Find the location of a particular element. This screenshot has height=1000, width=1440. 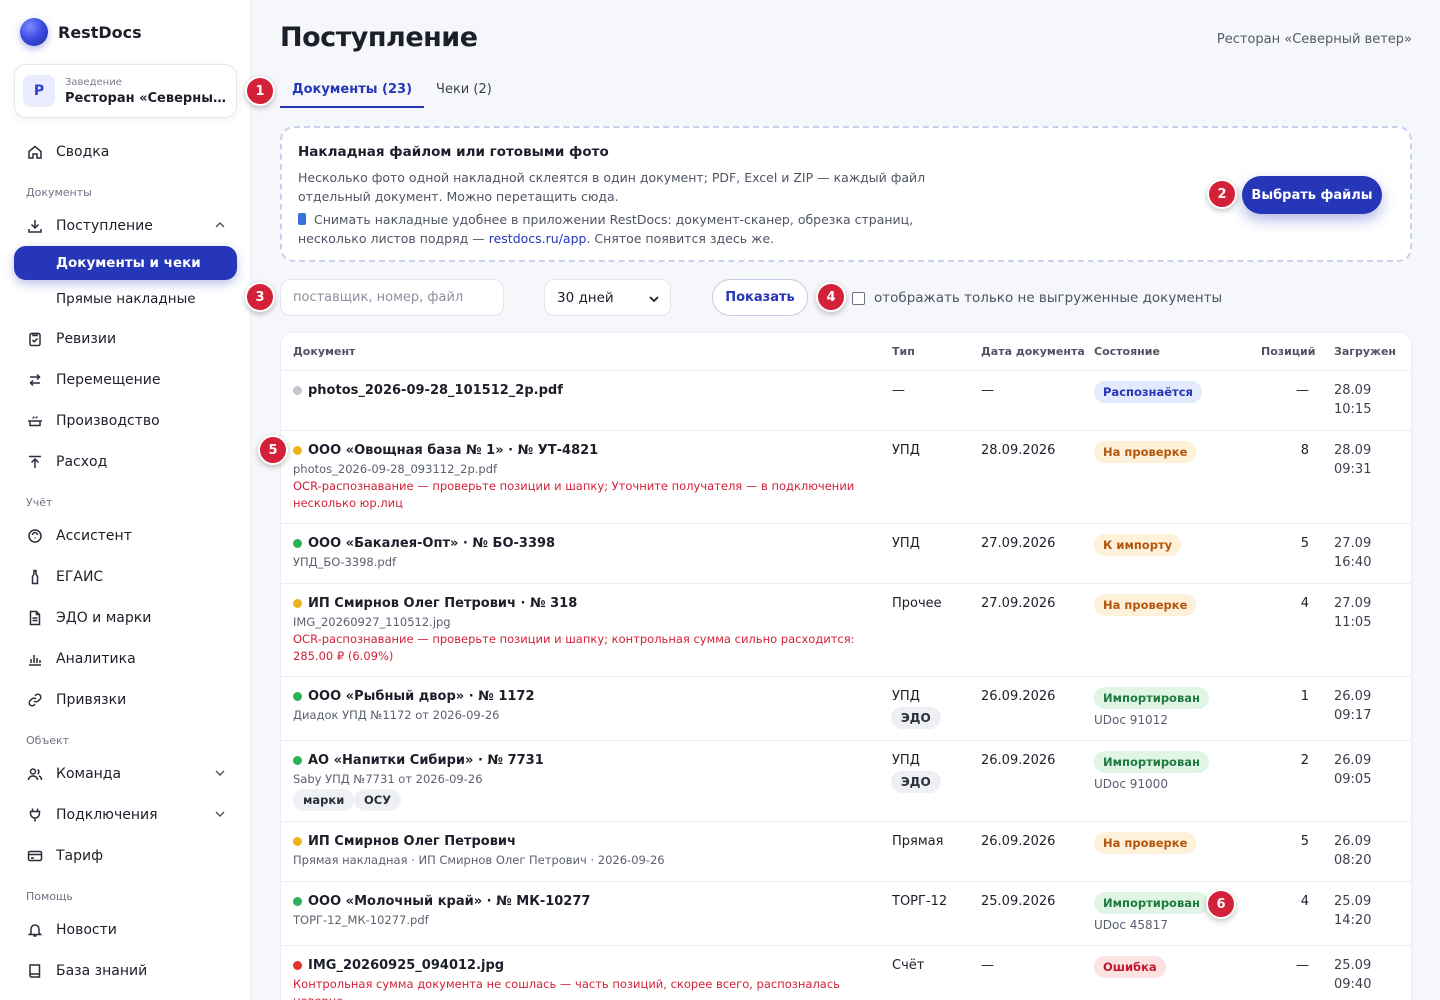

nav-summary-label: Сводка is located at coordinates (83, 152).